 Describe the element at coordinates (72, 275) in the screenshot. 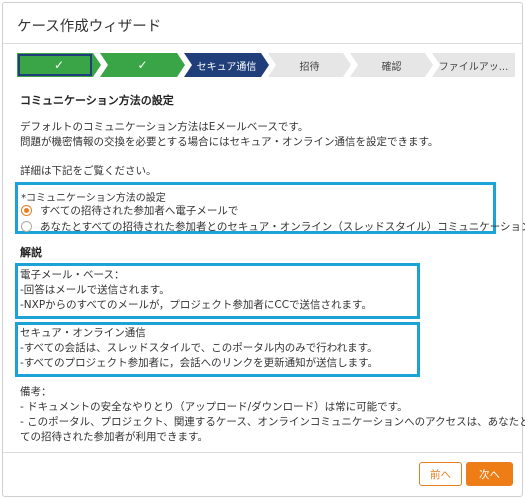

I see `email-heading: 電子メール・ベース：` at that location.